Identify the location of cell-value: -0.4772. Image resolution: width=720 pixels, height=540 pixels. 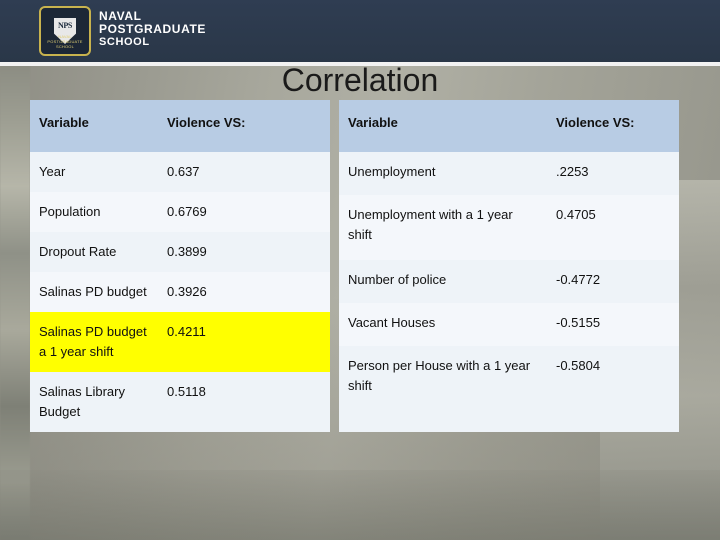
(613, 281).